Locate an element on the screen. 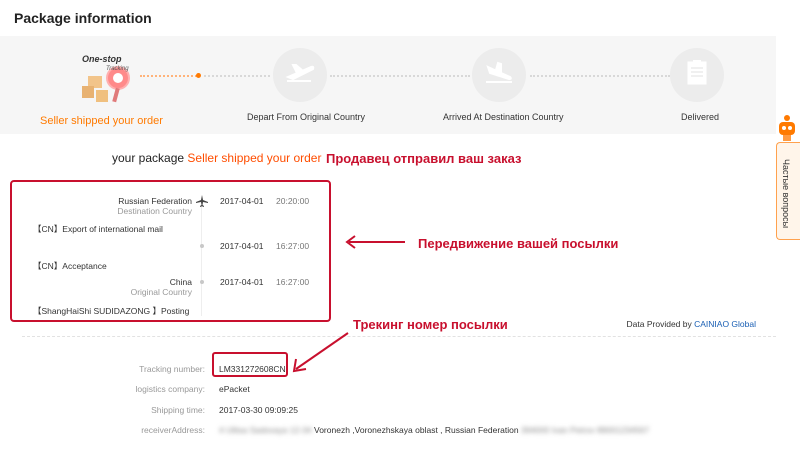  logistics-company-label: logistics company: is located at coordinates (170, 389).